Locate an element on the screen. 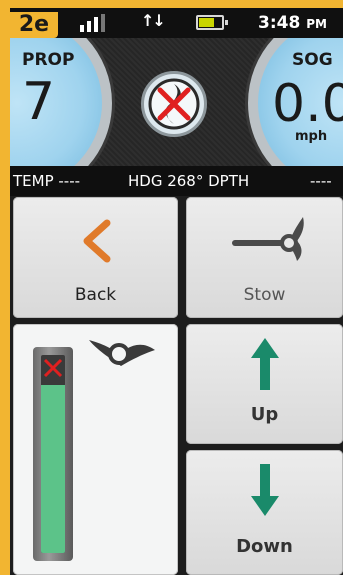 This screenshot has height=575, width=343. down-label: Down is located at coordinates (264, 546).